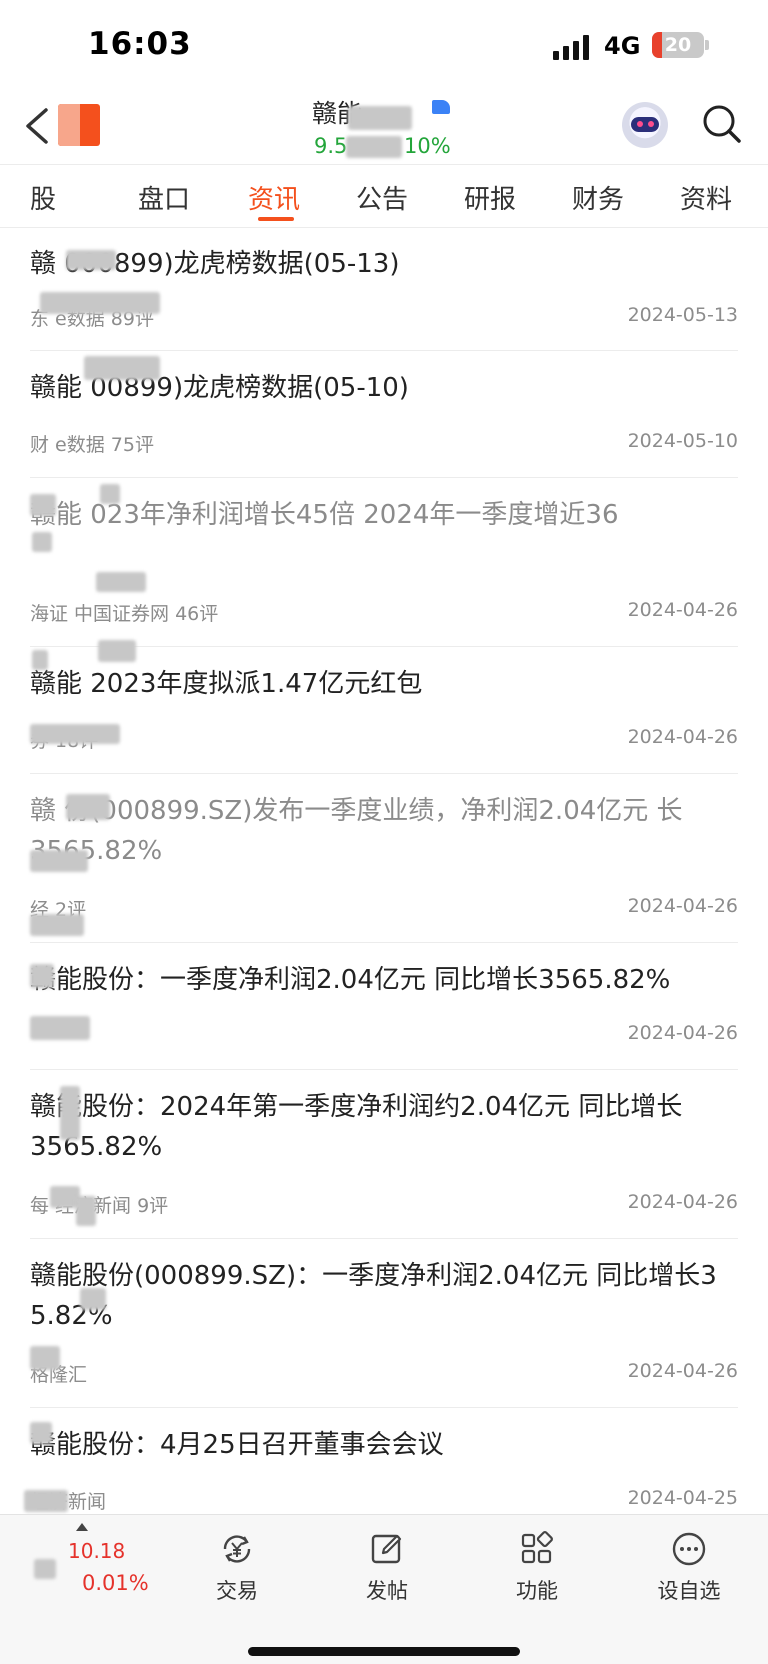  What do you see at coordinates (237, 1549) in the screenshot?
I see `trade-yen-icon` at bounding box center [237, 1549].